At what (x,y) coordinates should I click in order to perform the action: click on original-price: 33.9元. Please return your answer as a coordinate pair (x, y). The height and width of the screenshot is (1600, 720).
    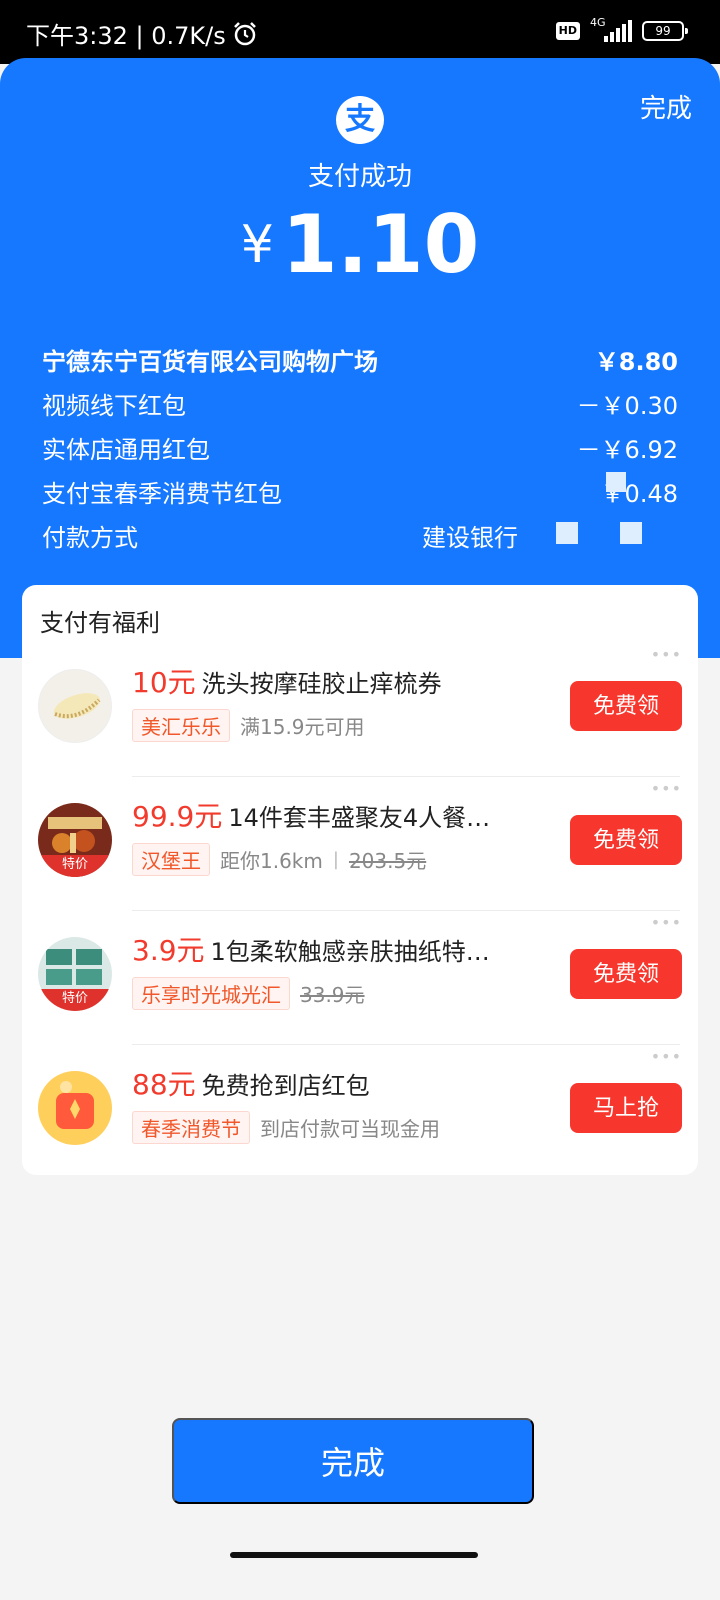
    Looking at the image, I should click on (332, 995).